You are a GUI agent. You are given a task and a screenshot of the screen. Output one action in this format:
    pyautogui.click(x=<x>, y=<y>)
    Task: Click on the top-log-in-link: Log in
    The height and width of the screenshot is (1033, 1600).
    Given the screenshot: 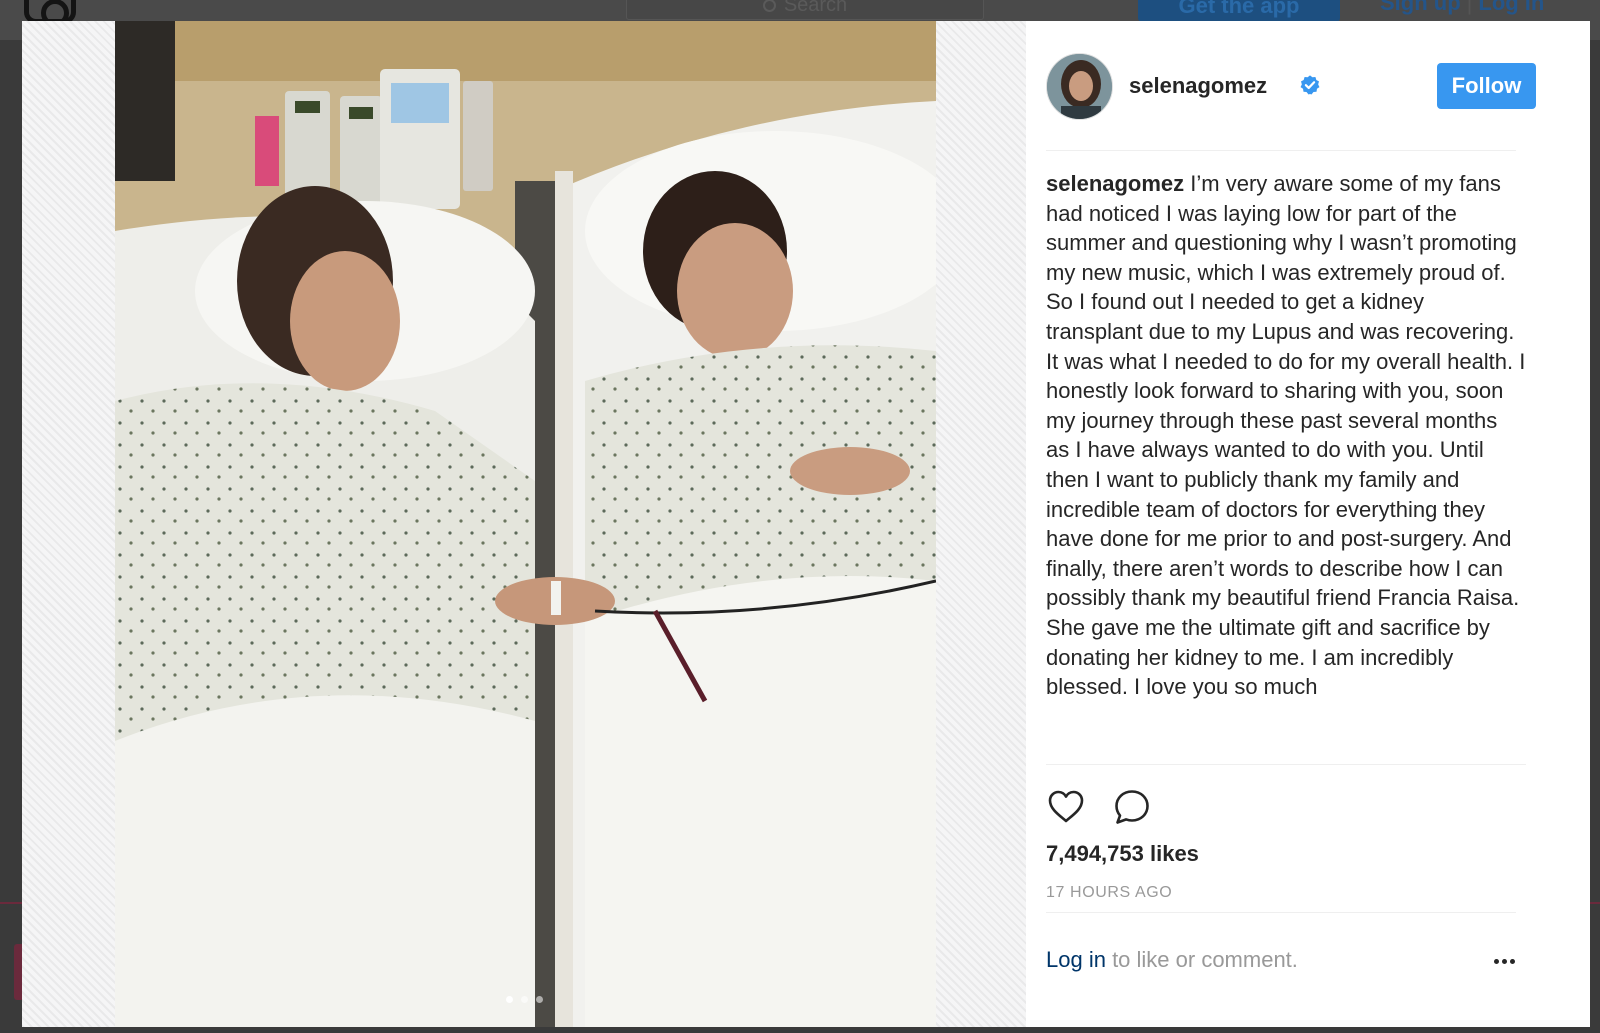 What is the action you would take?
    pyautogui.click(x=1511, y=7)
    